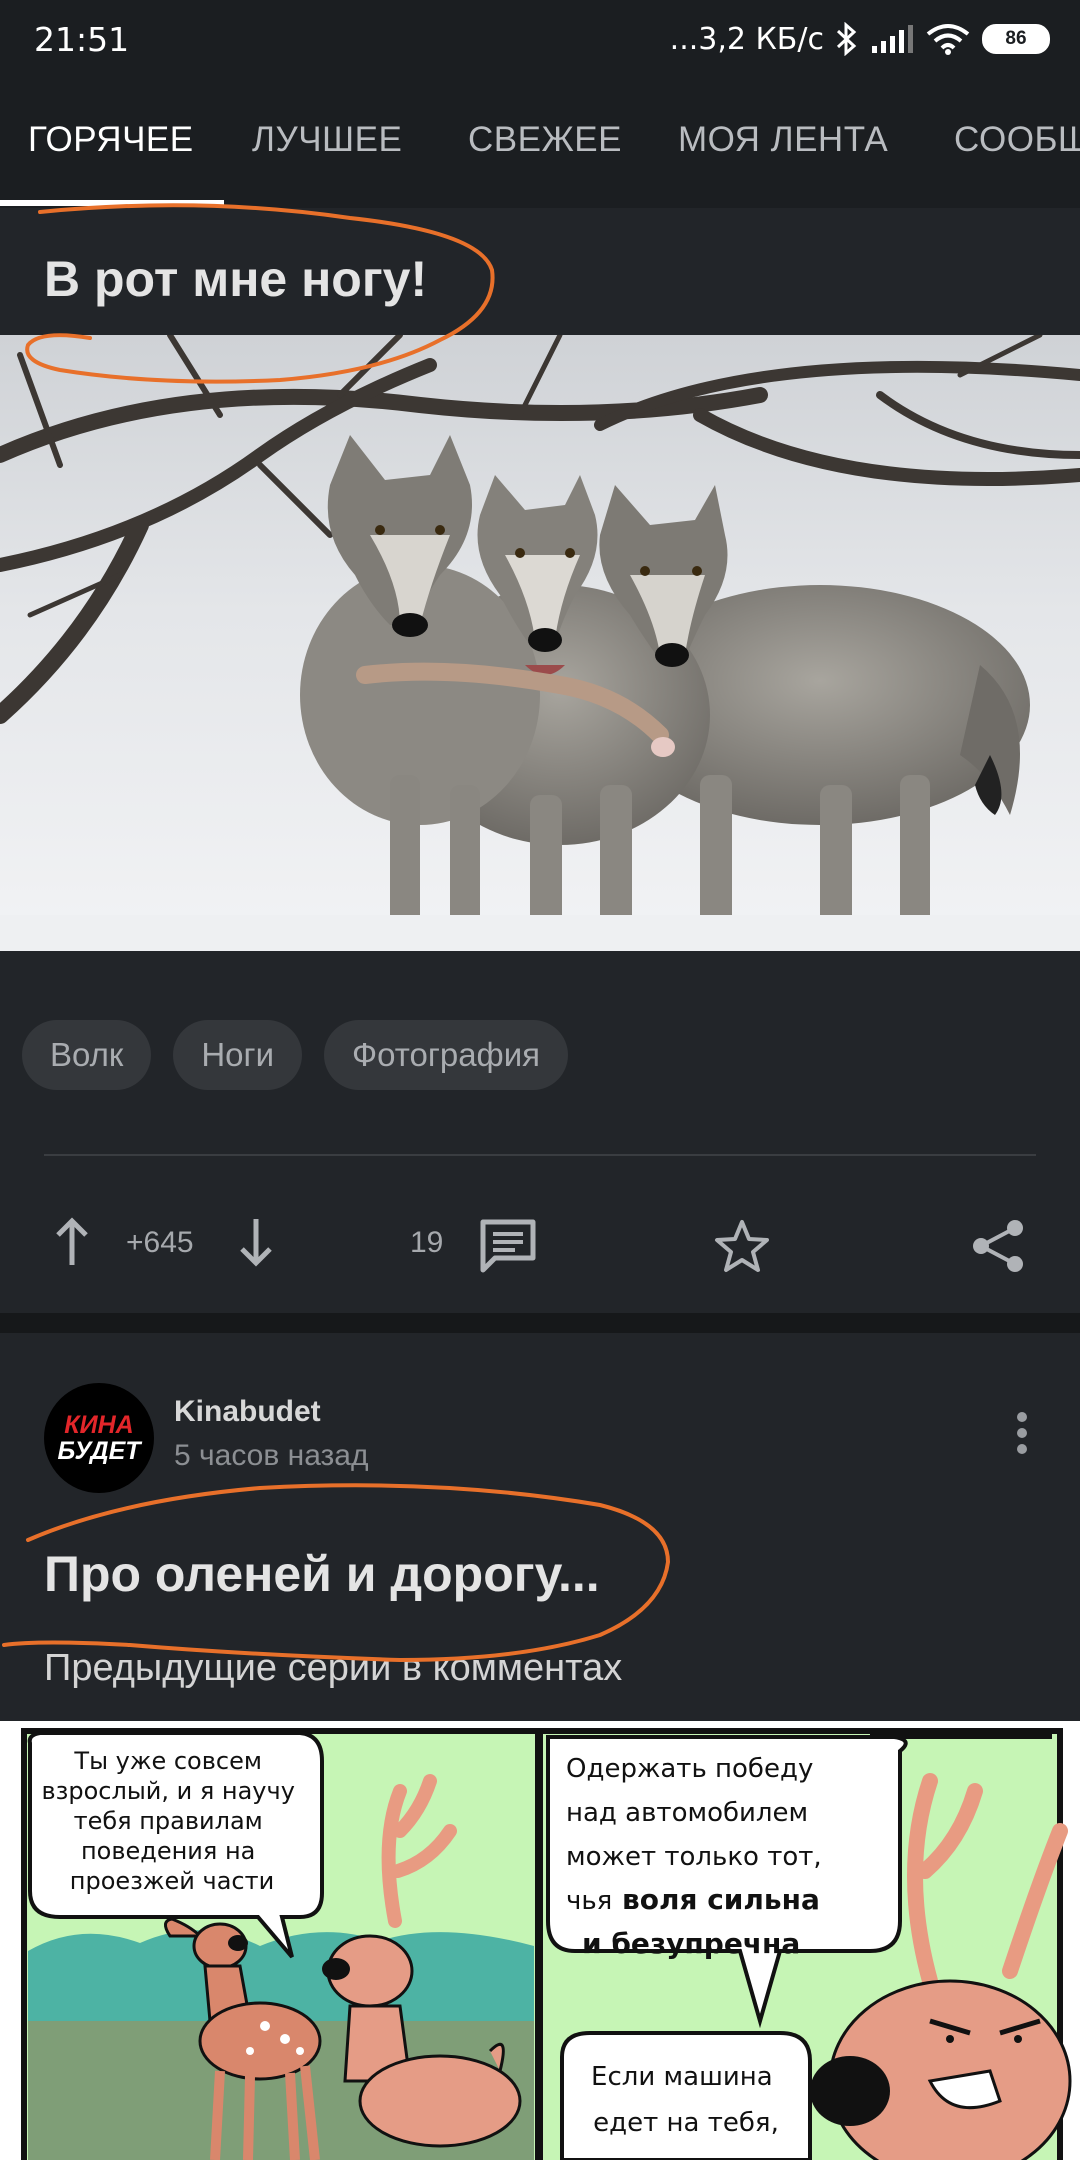 This screenshot has height=2160, width=1080. I want to click on post-separator, so click(540, 1323).